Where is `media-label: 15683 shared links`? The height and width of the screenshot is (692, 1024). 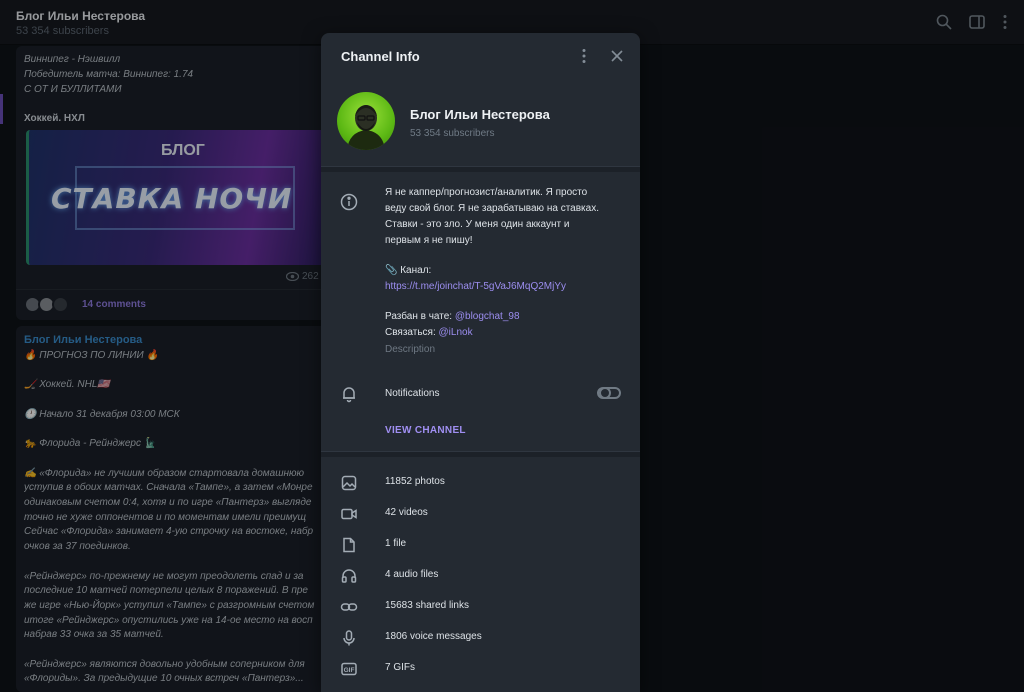 media-label: 15683 shared links is located at coordinates (427, 605).